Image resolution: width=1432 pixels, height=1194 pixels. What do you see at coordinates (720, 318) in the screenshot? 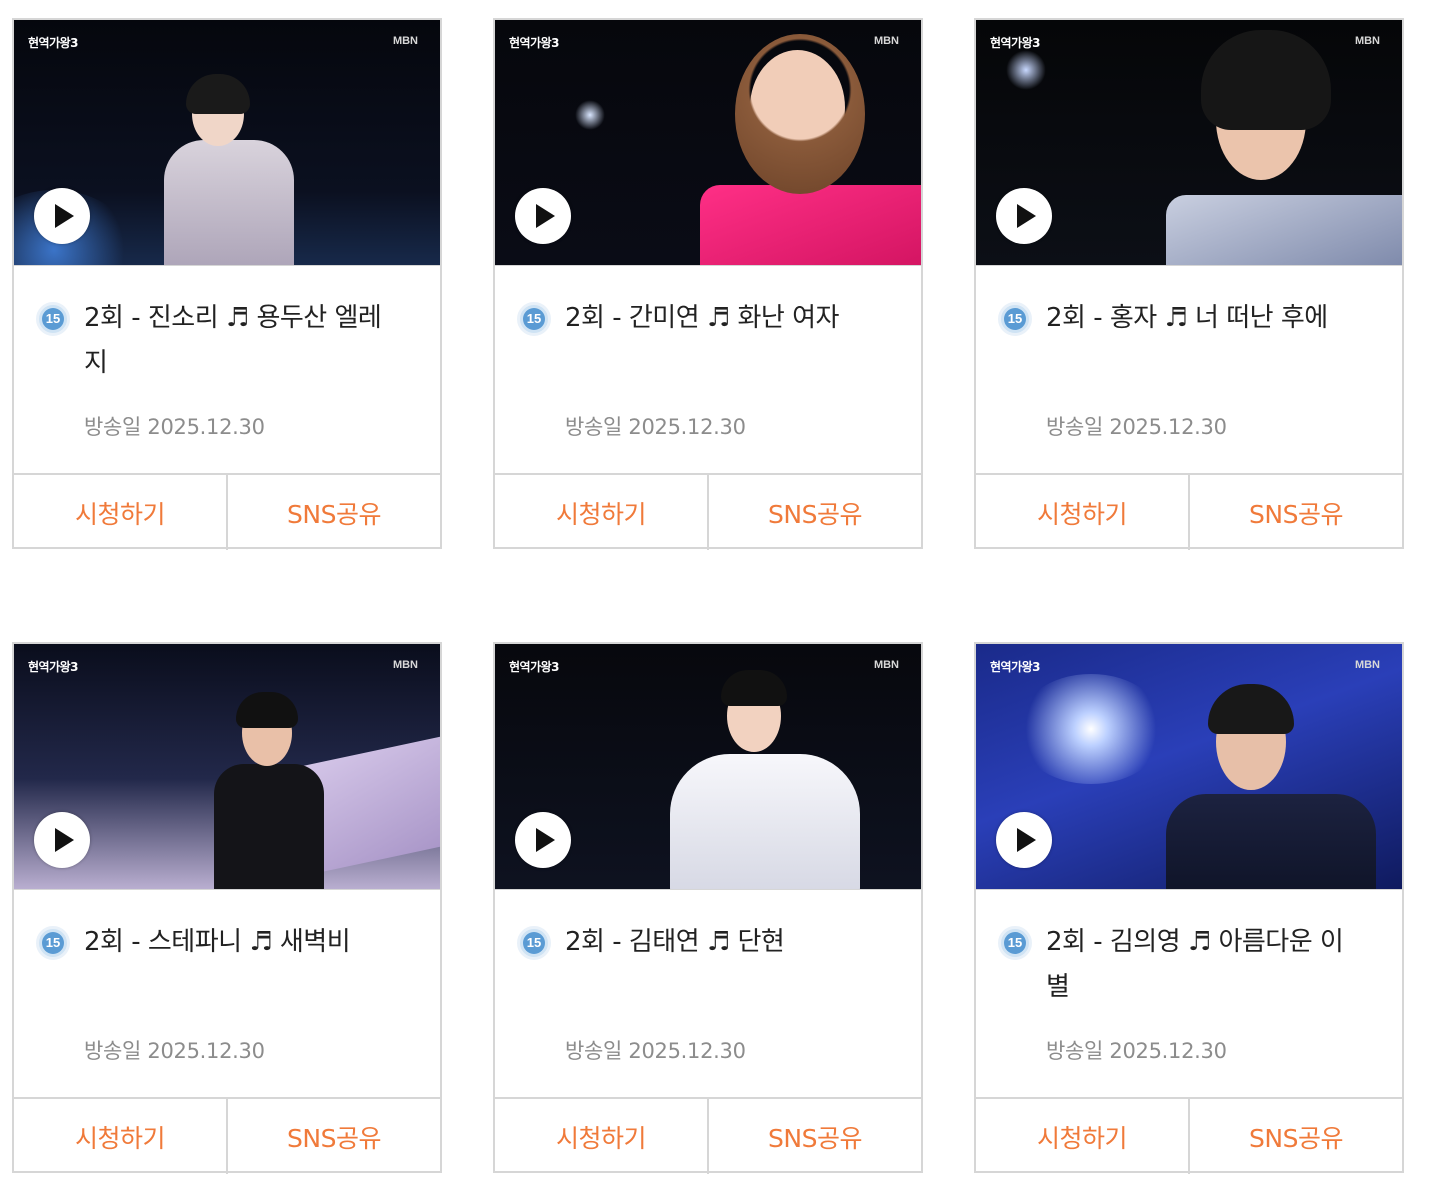
I see `video-title: 2회 - 간미연 ♬ 화난 여자` at bounding box center [720, 318].